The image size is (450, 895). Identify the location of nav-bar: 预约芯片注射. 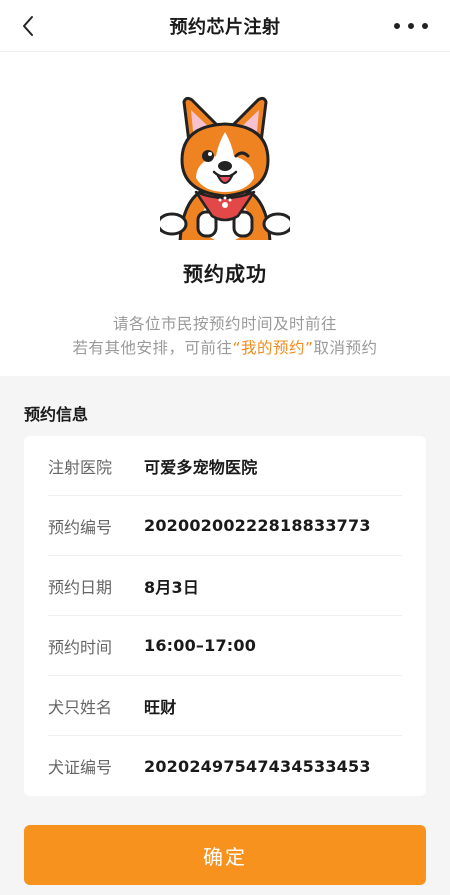
(225, 26).